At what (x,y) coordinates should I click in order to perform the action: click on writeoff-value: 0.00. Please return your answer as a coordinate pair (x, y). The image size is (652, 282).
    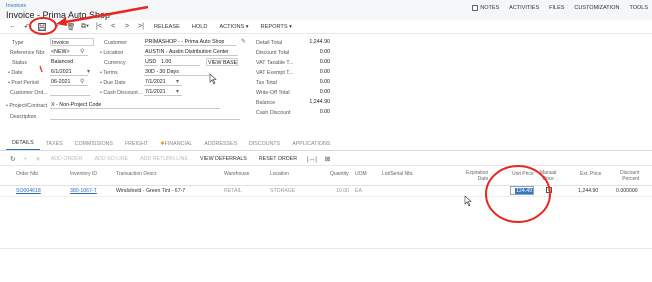
    Looking at the image, I should click on (324, 92).